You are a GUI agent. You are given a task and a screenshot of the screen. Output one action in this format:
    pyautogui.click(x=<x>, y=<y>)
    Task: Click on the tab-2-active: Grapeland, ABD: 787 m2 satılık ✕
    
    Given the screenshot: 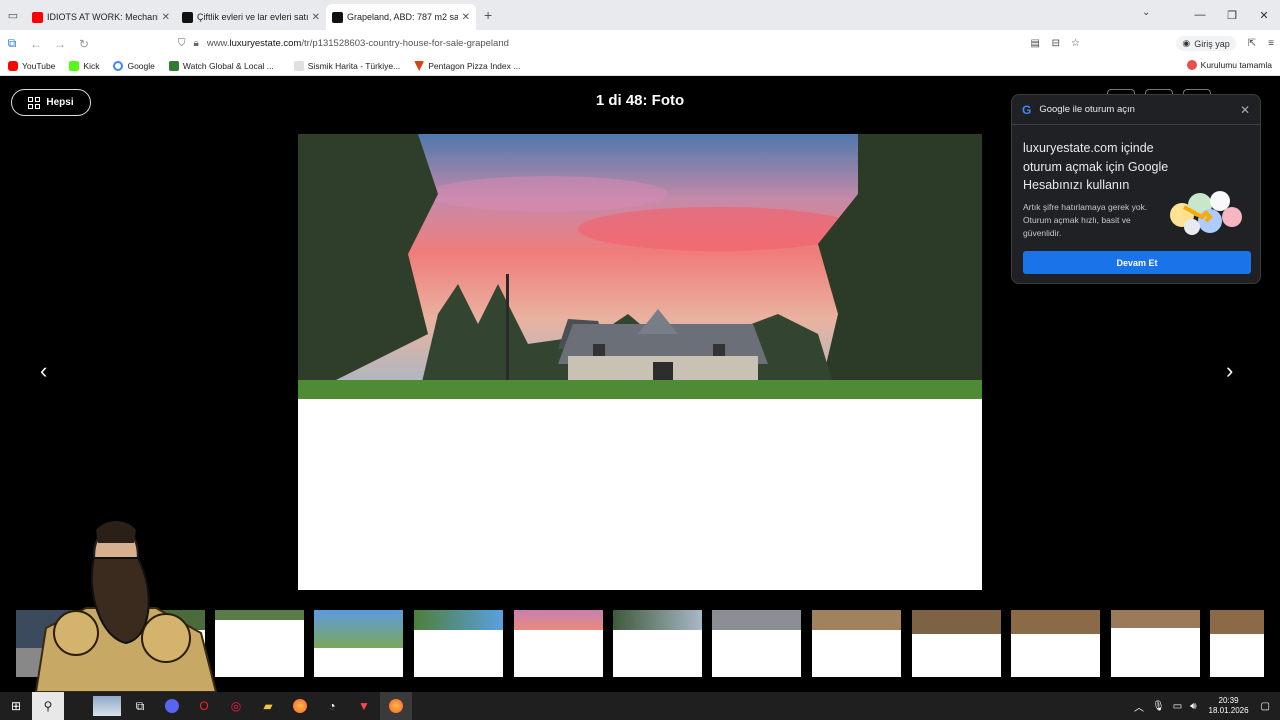 What is the action you would take?
    pyautogui.click(x=401, y=17)
    